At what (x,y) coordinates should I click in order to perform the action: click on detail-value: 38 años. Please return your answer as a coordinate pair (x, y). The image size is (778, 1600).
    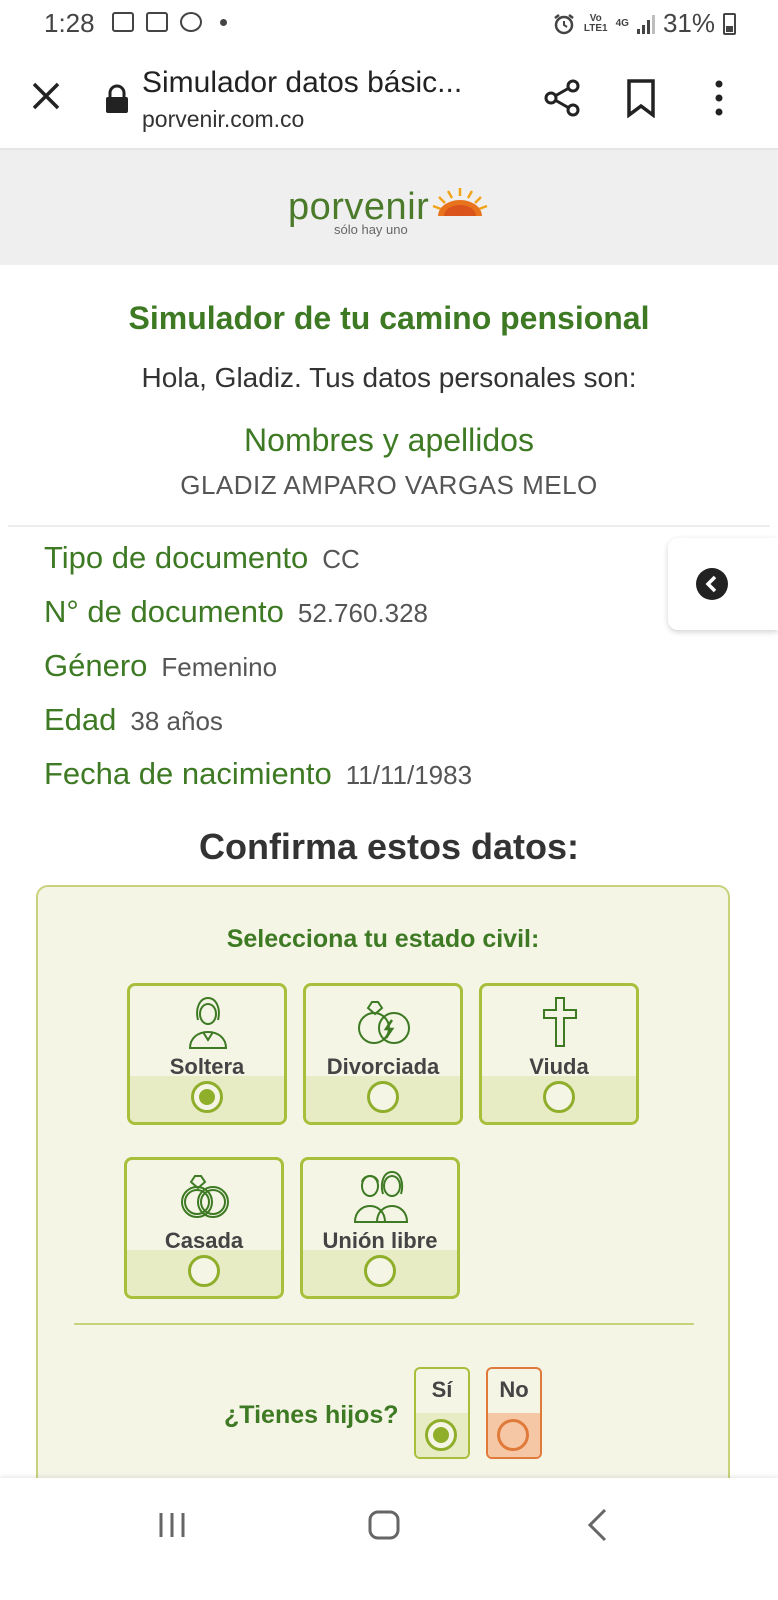
    Looking at the image, I should click on (176, 721).